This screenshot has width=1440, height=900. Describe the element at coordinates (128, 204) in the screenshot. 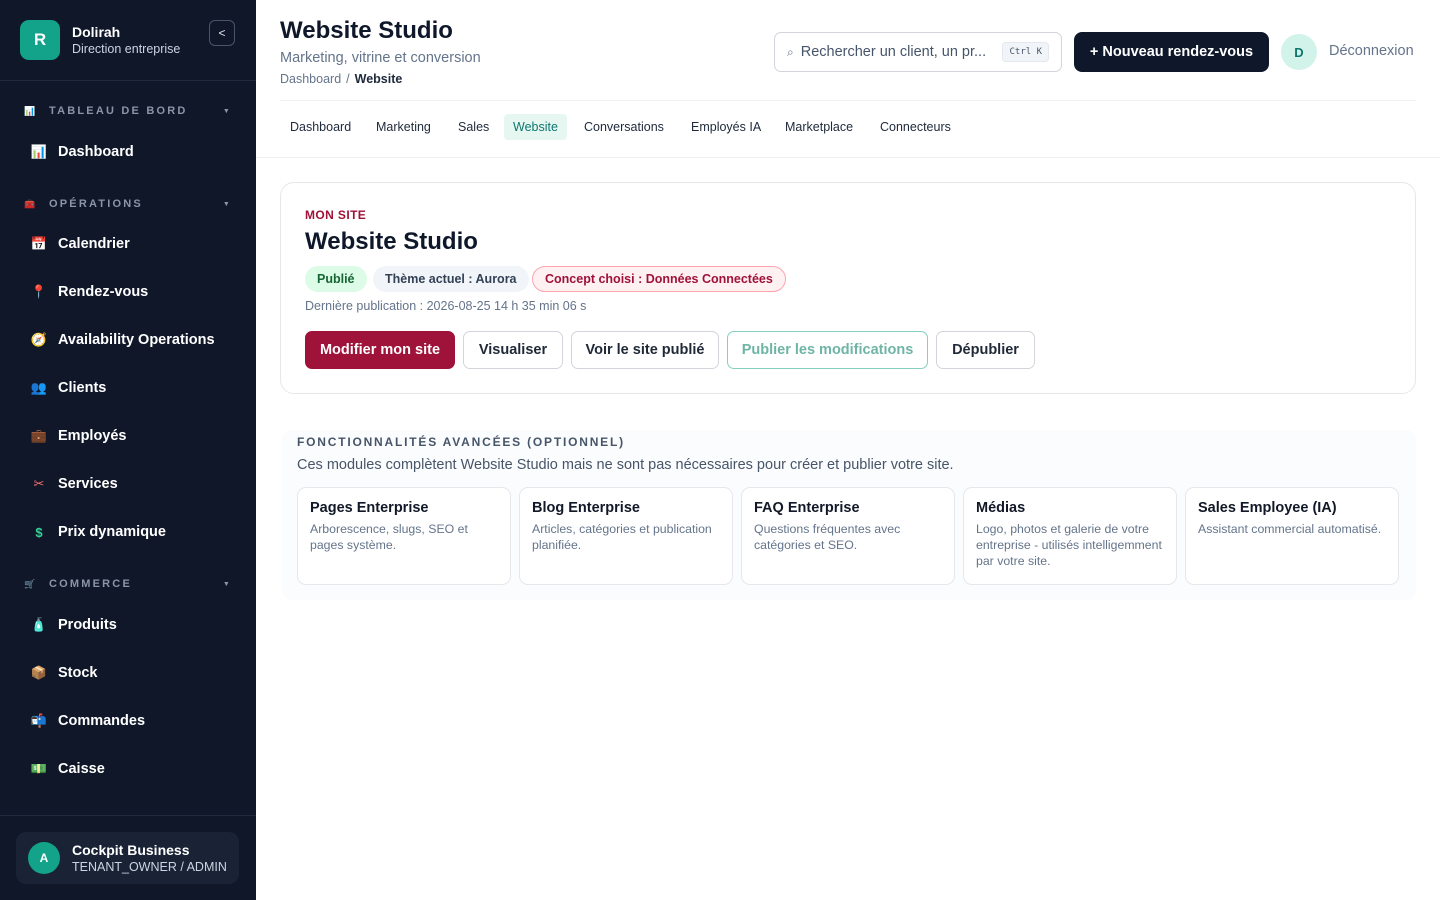

I see `section-operations: 🧰 OPÉRATIONS ▼` at that location.